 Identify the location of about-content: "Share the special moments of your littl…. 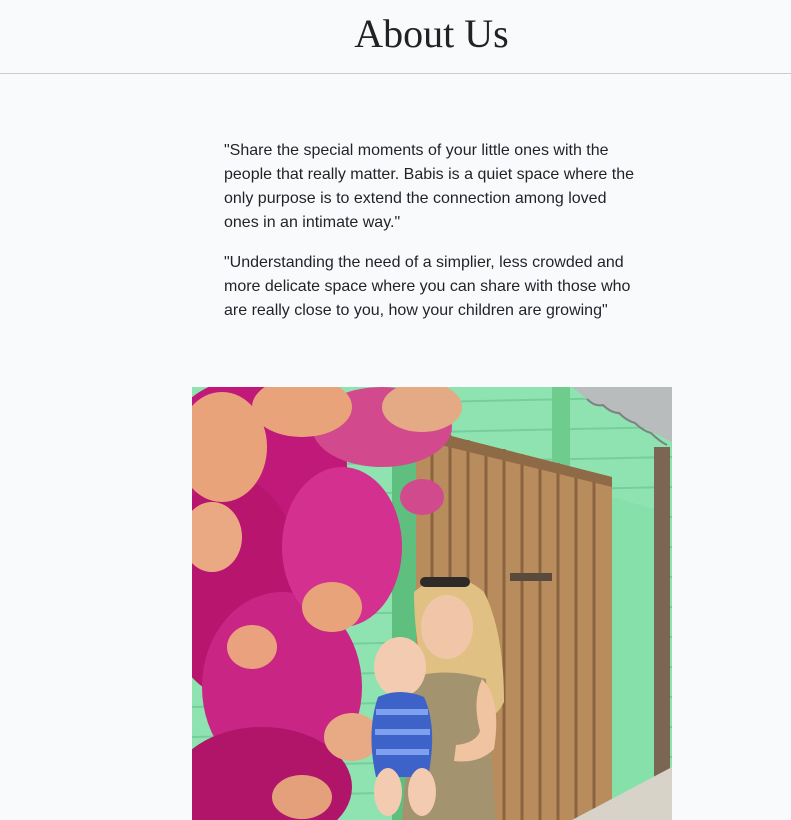
(434, 239).